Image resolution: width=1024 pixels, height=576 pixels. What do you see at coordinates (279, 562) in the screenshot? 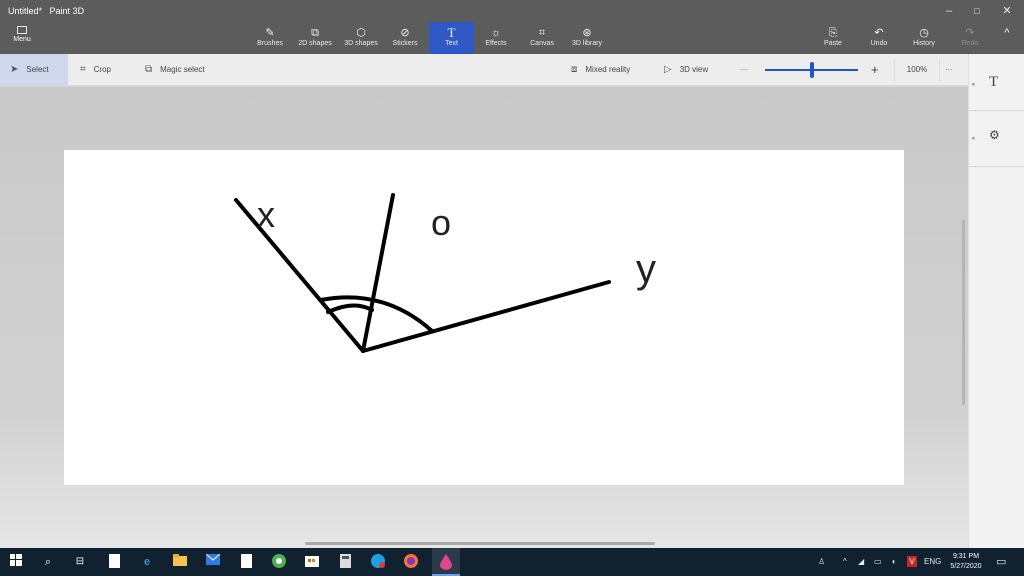
I see `chrome-icon` at bounding box center [279, 562].